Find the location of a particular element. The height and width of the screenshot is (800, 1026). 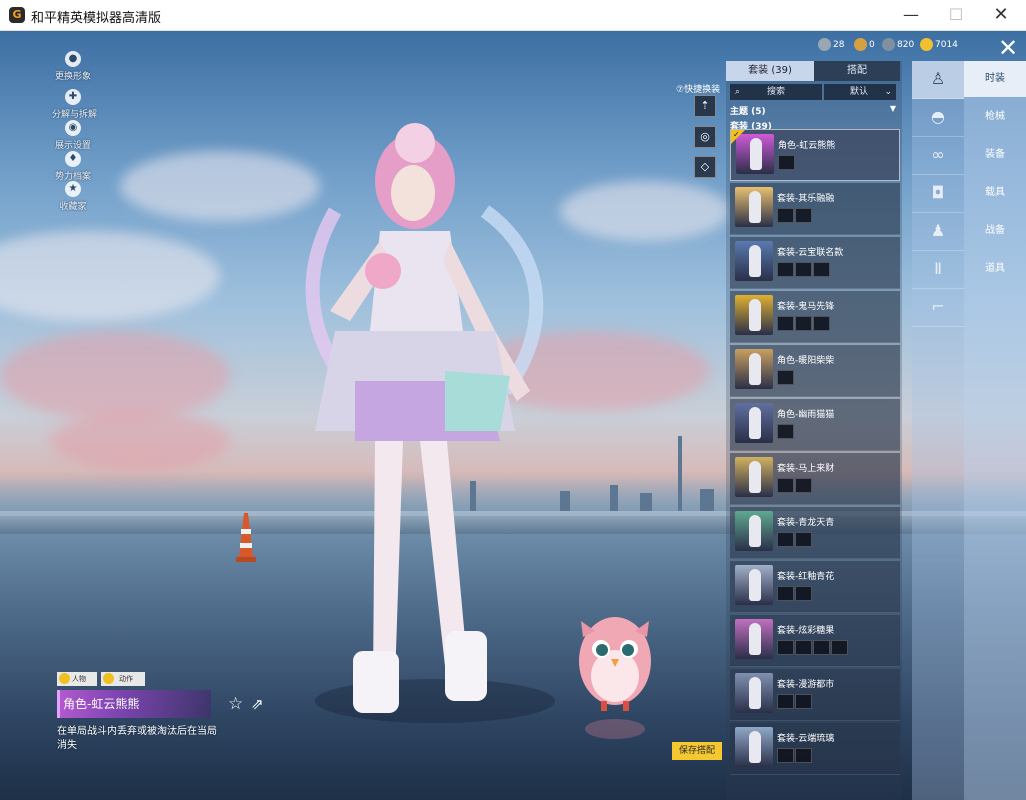

suit-name: 套装-漫游都市 is located at coordinates (806, 685).